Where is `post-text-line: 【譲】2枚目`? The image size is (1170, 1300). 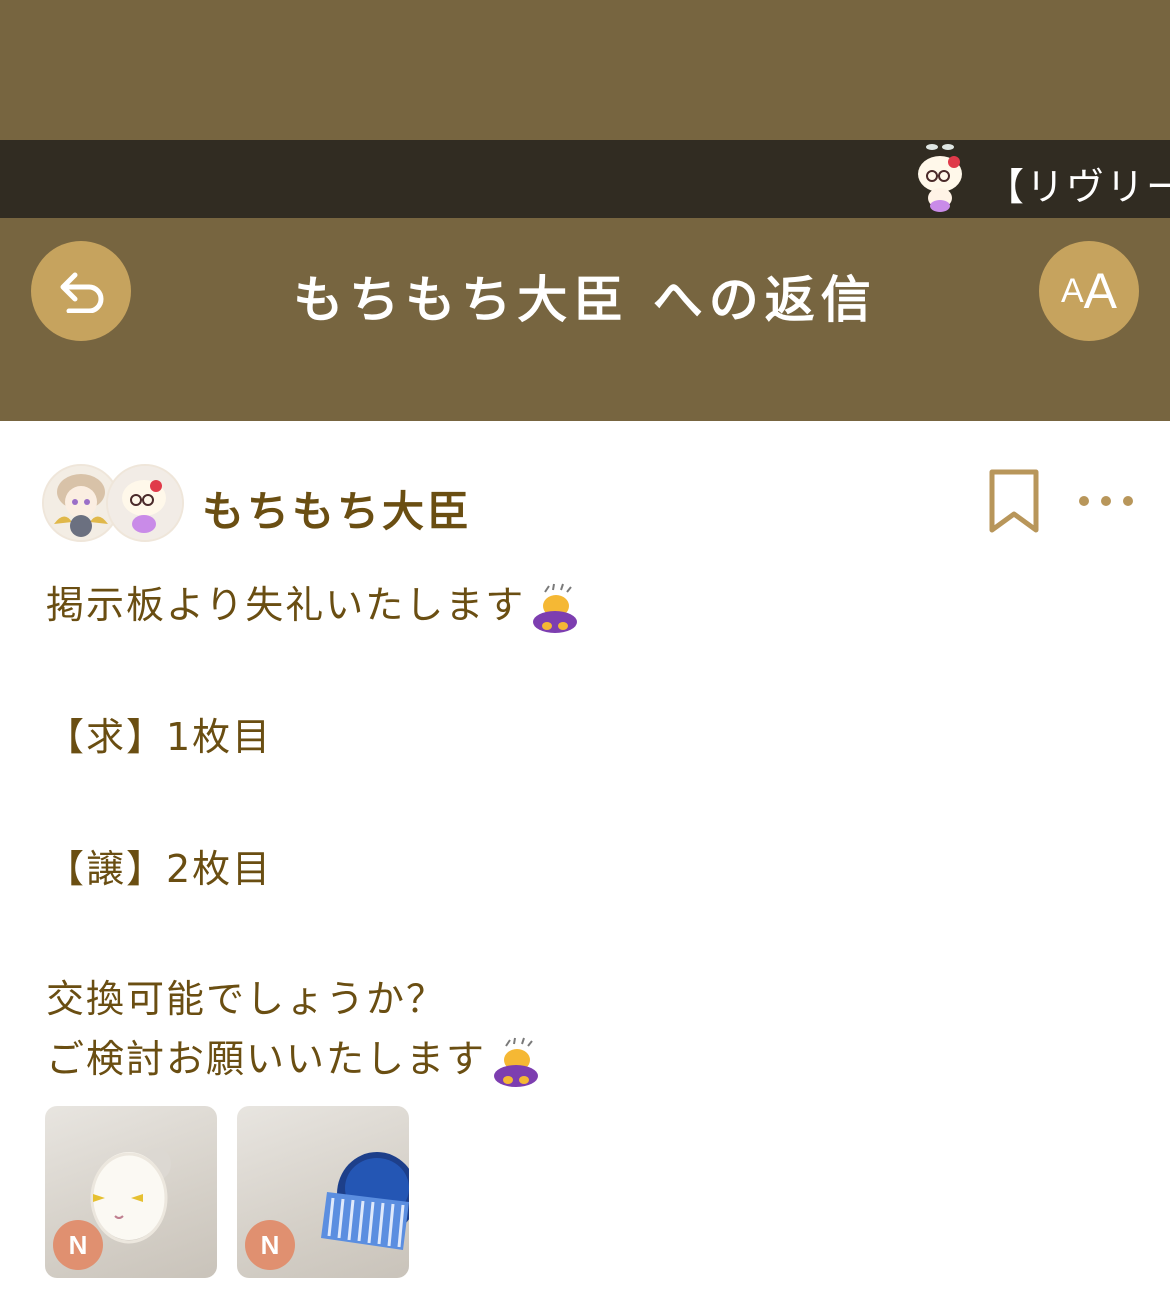
post-text-line: 【譲】2枚目 is located at coordinates (159, 869).